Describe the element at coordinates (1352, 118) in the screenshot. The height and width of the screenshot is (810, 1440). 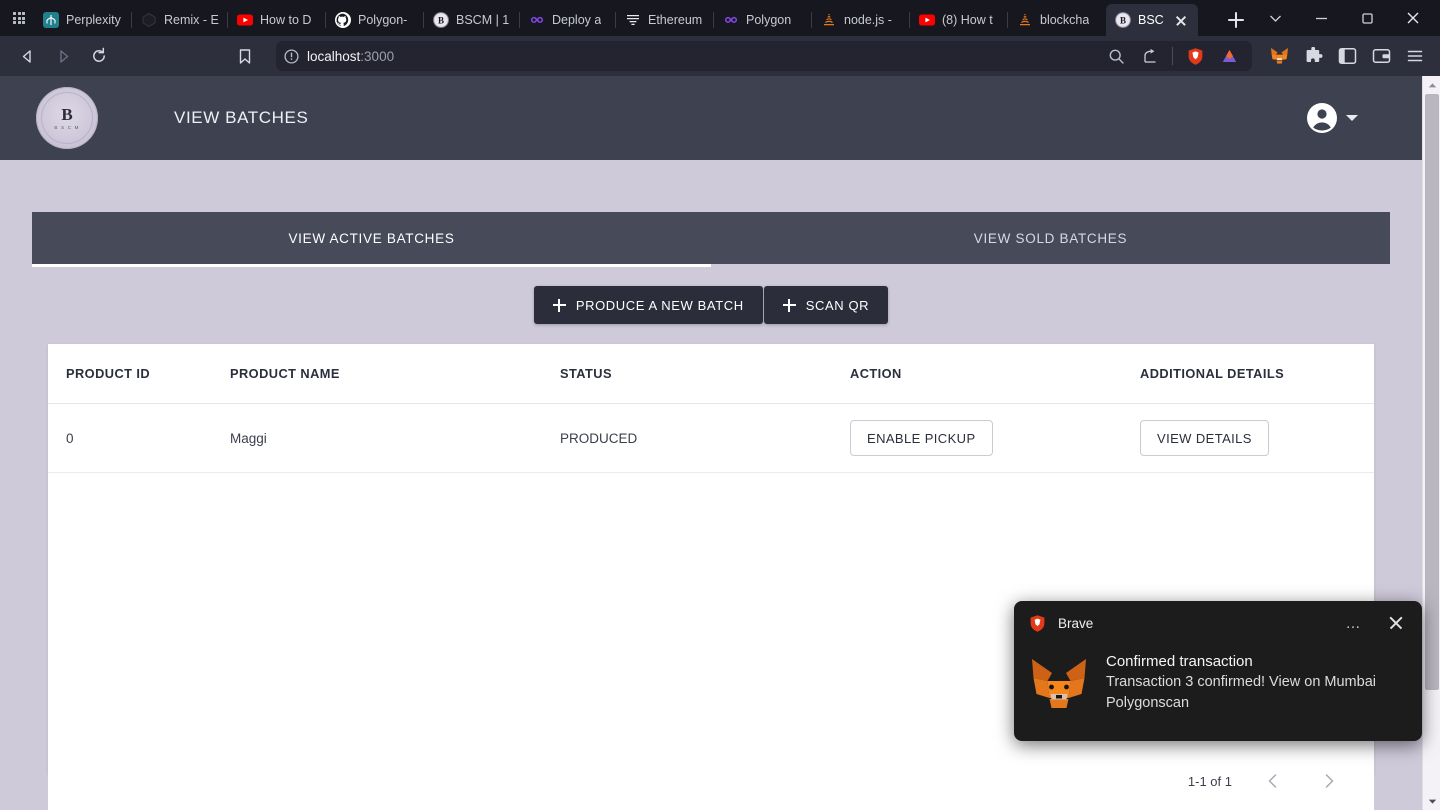
I see `account-menu` at that location.